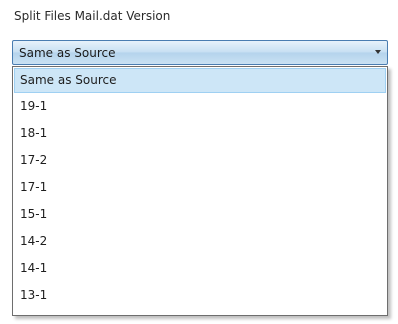  What do you see at coordinates (200, 52) in the screenshot?
I see `version-combobox: Same as Source` at bounding box center [200, 52].